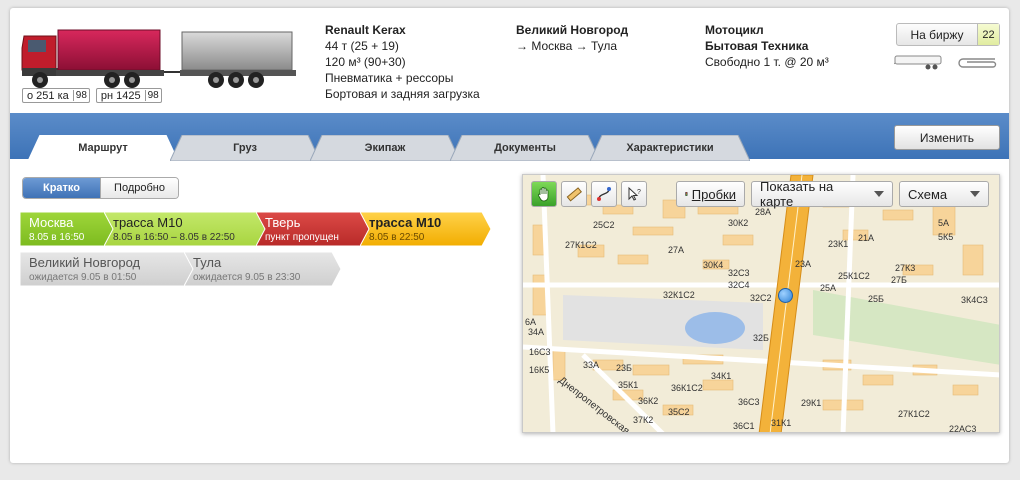  I want to click on drag-hand-tool, so click(544, 194).